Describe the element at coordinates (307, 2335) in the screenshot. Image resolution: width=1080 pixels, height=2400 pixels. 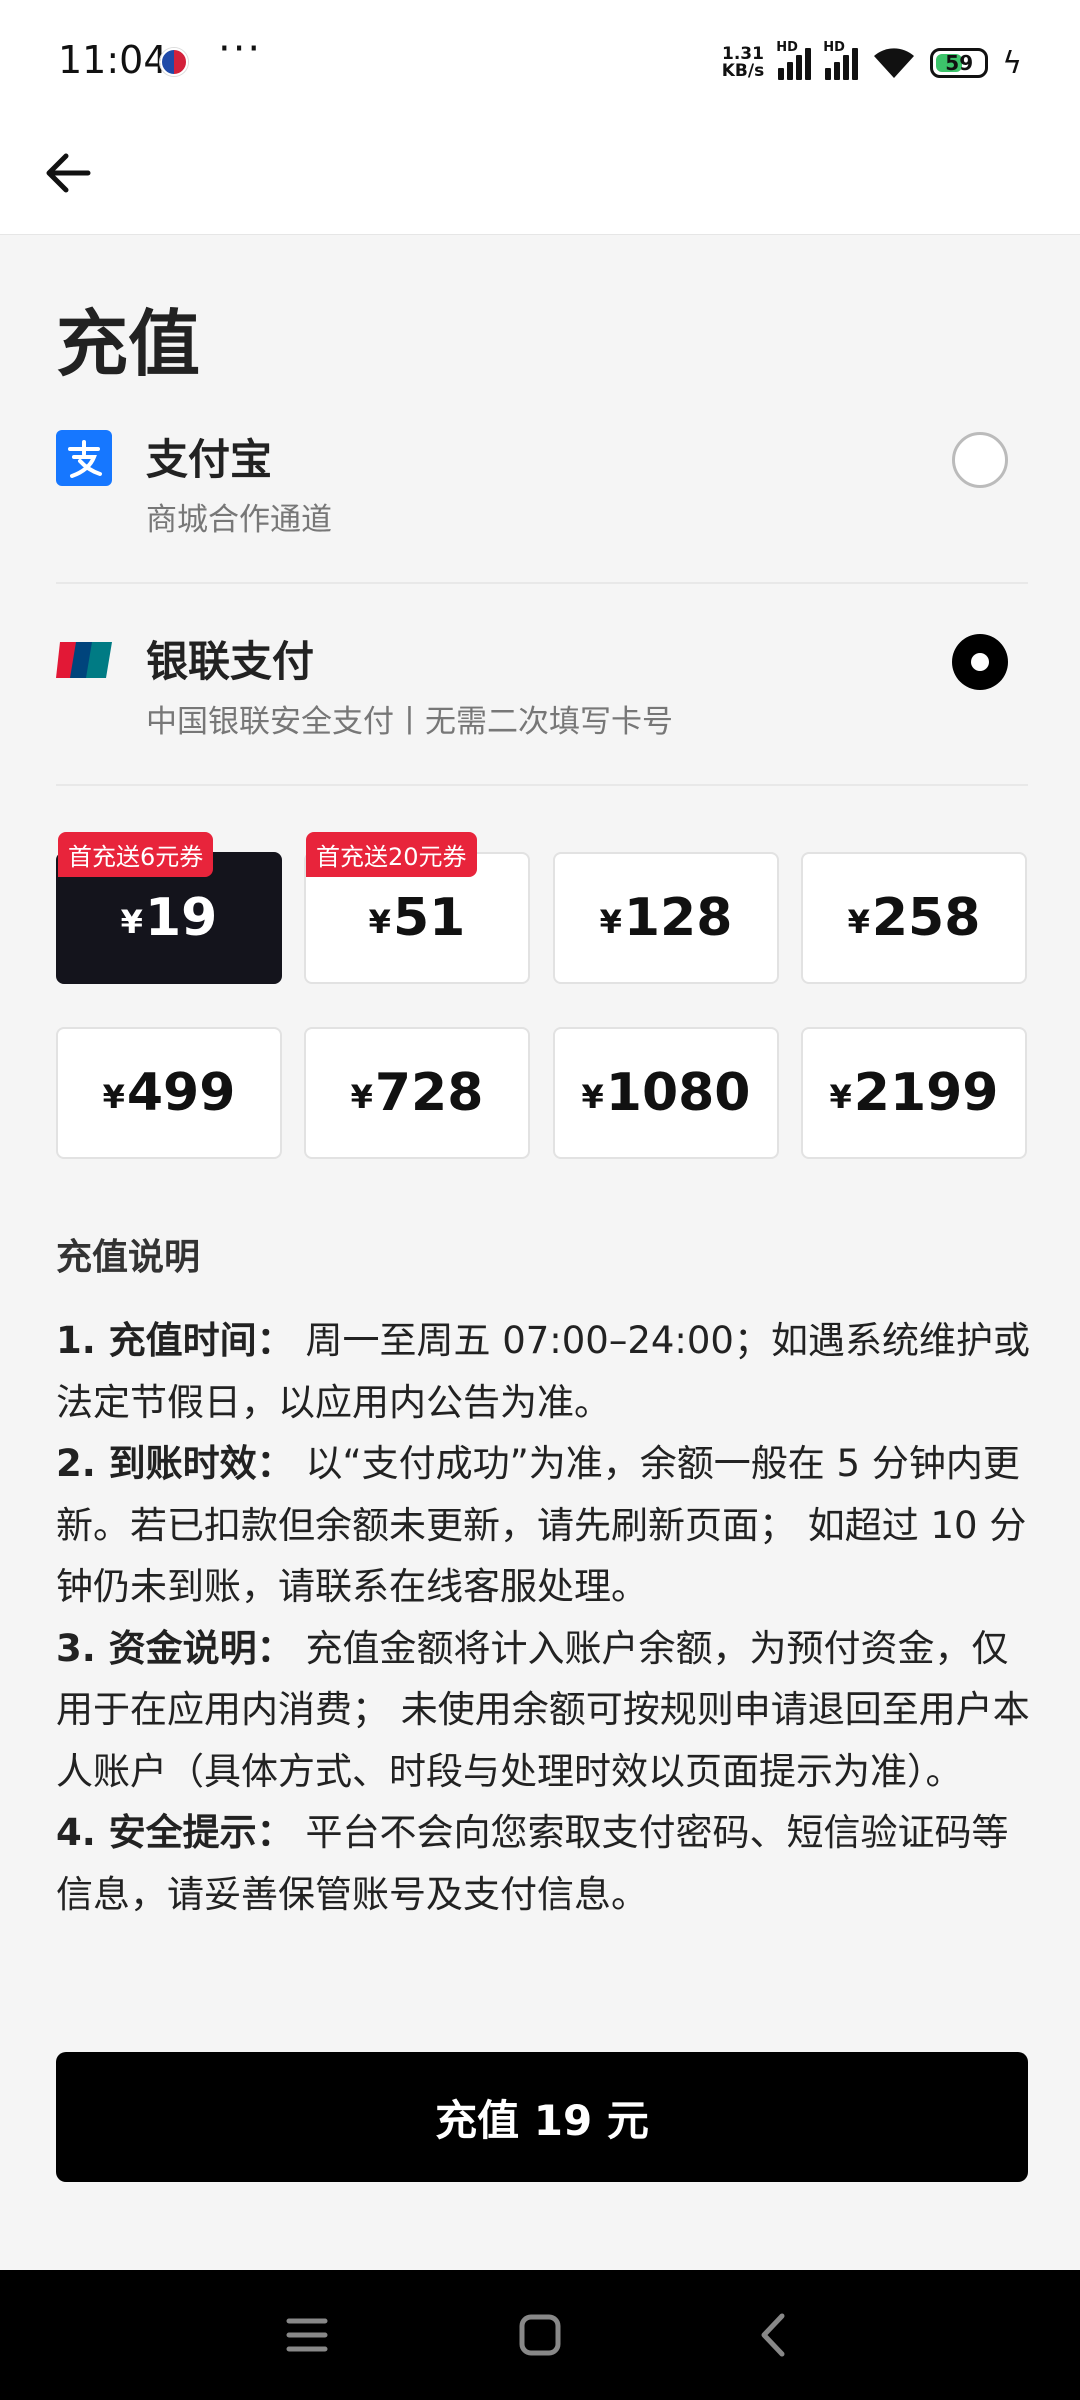
I see `menu-icon` at that location.